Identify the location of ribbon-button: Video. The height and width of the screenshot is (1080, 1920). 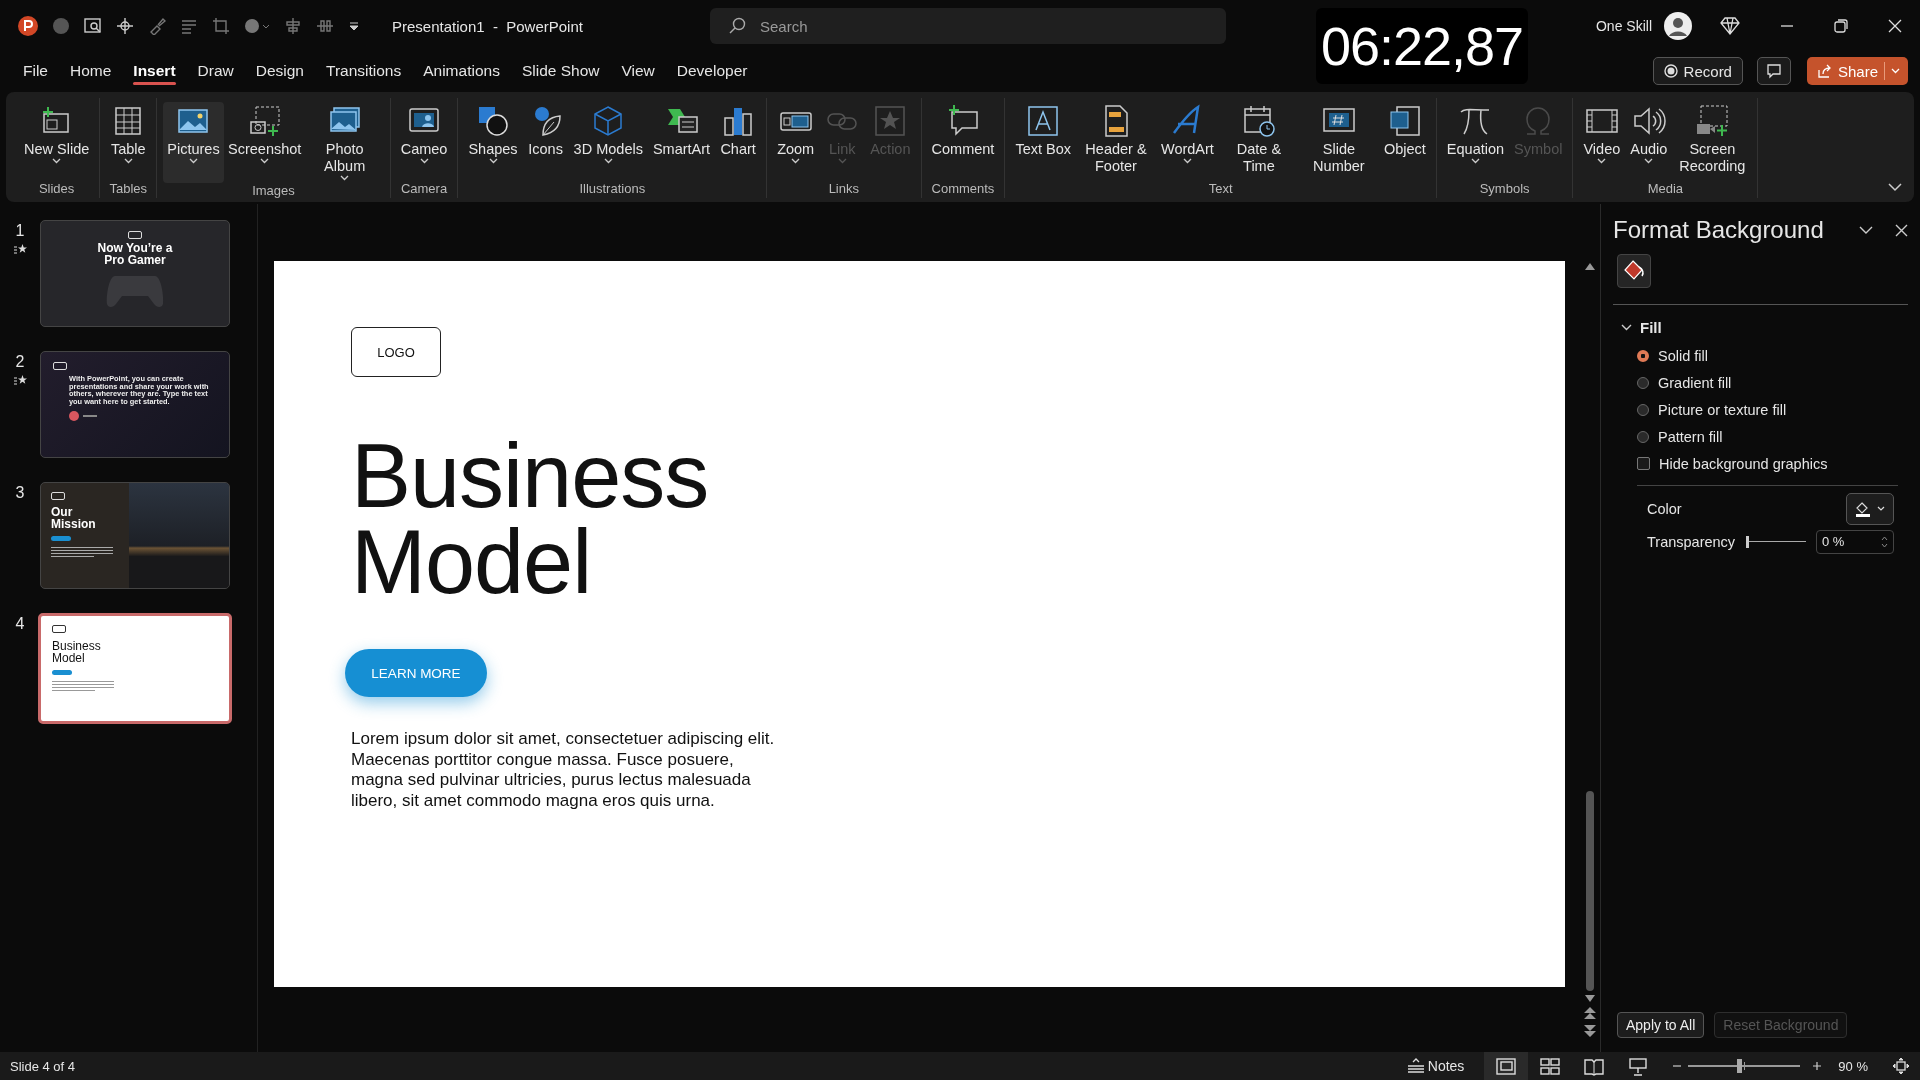
(1602, 141).